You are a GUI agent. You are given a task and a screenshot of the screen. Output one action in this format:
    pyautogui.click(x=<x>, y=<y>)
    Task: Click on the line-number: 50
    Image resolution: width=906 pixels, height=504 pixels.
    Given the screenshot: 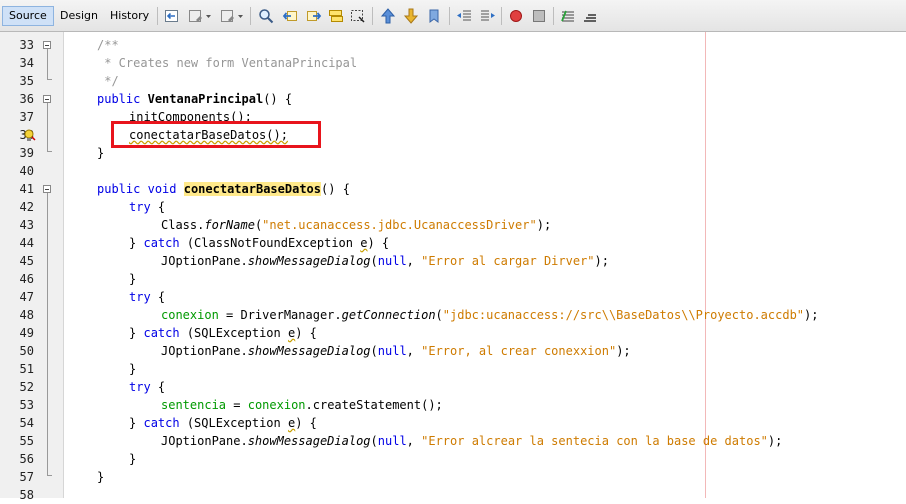 What is the action you would take?
    pyautogui.click(x=26, y=351)
    